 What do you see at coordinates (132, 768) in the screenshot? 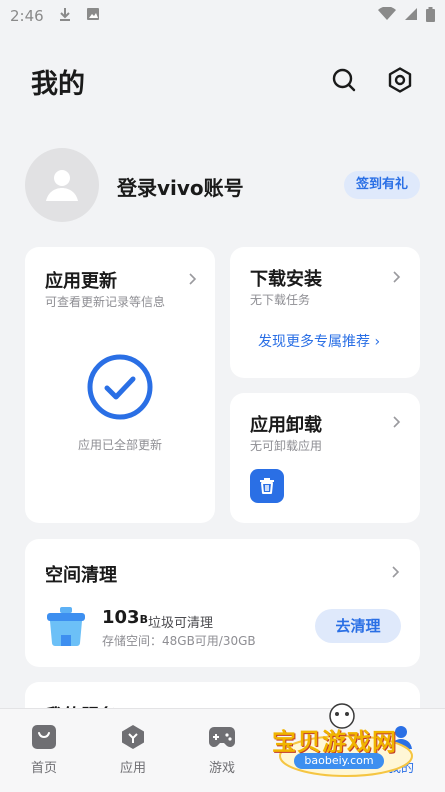
I see `tab-apps-label: 应用` at bounding box center [132, 768].